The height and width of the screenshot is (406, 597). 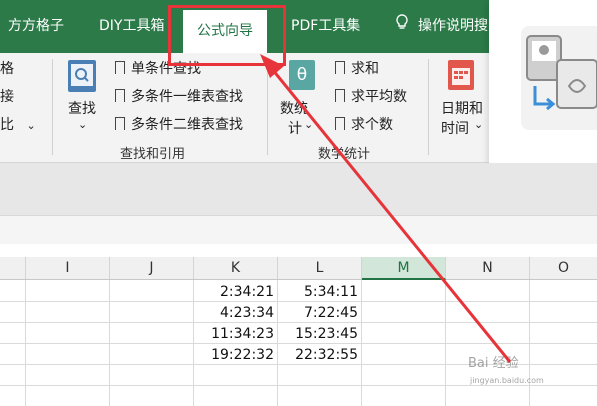 What do you see at coordinates (493, 363) in the screenshot?
I see `baidu-watermark: Bai 经验` at bounding box center [493, 363].